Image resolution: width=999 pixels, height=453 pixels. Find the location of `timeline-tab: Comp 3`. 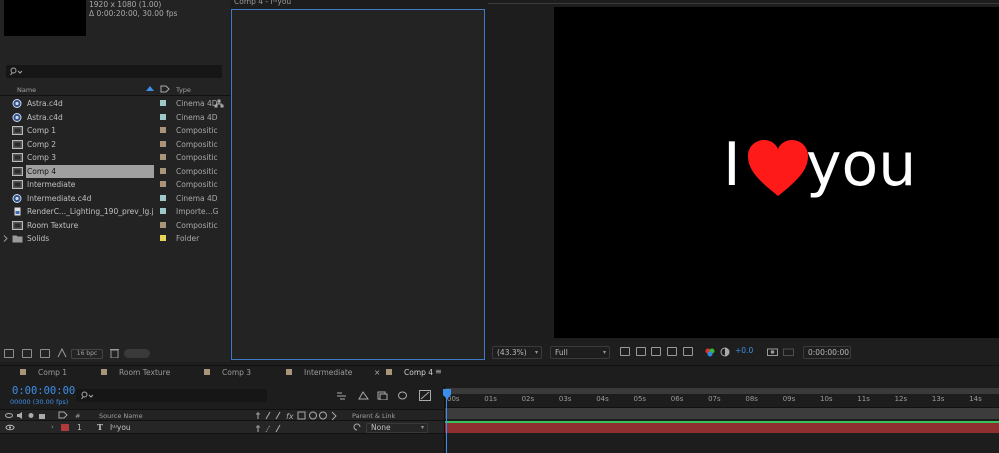

timeline-tab: Comp 3 is located at coordinates (227, 372).